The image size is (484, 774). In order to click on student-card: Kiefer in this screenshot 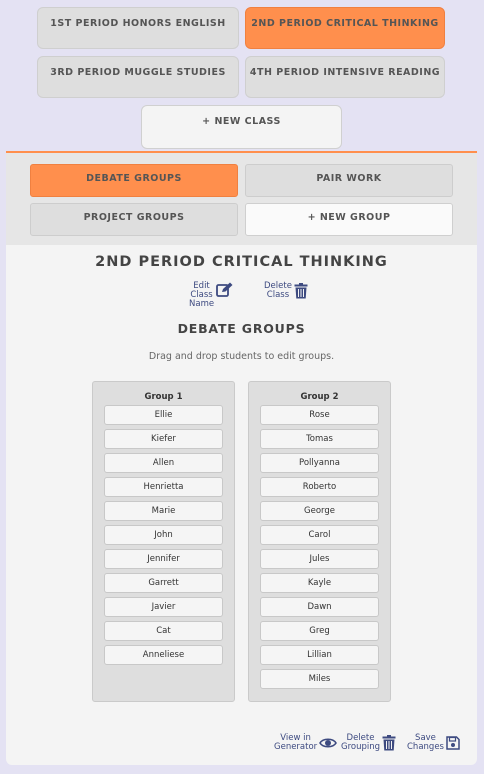, I will do `click(163, 439)`.